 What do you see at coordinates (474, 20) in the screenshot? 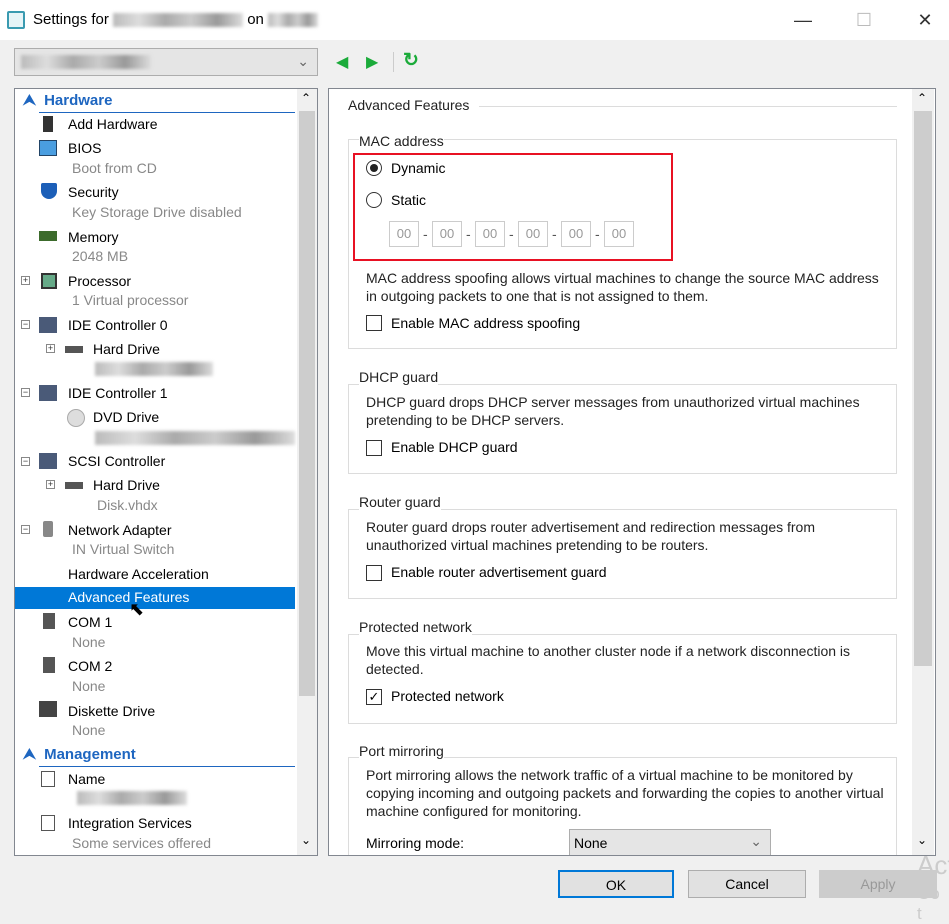
I see `title-bar: Settings for on — ☐ ✕` at bounding box center [474, 20].